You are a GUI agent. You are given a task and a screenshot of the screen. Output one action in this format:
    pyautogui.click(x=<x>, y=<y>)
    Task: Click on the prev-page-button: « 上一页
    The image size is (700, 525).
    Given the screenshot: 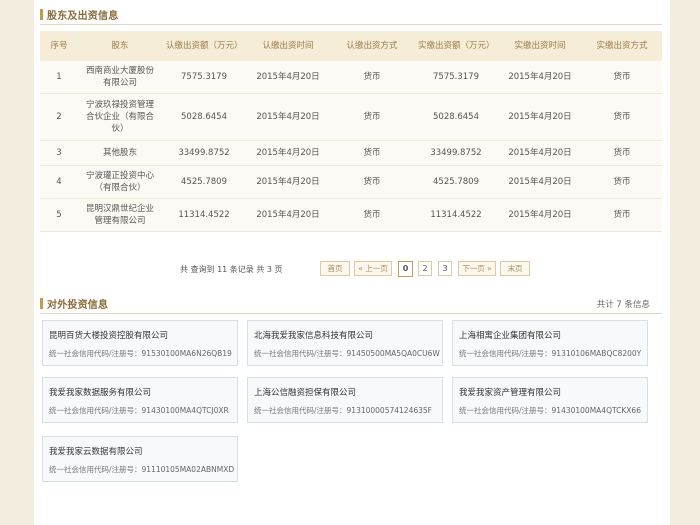 What is the action you would take?
    pyautogui.click(x=373, y=268)
    